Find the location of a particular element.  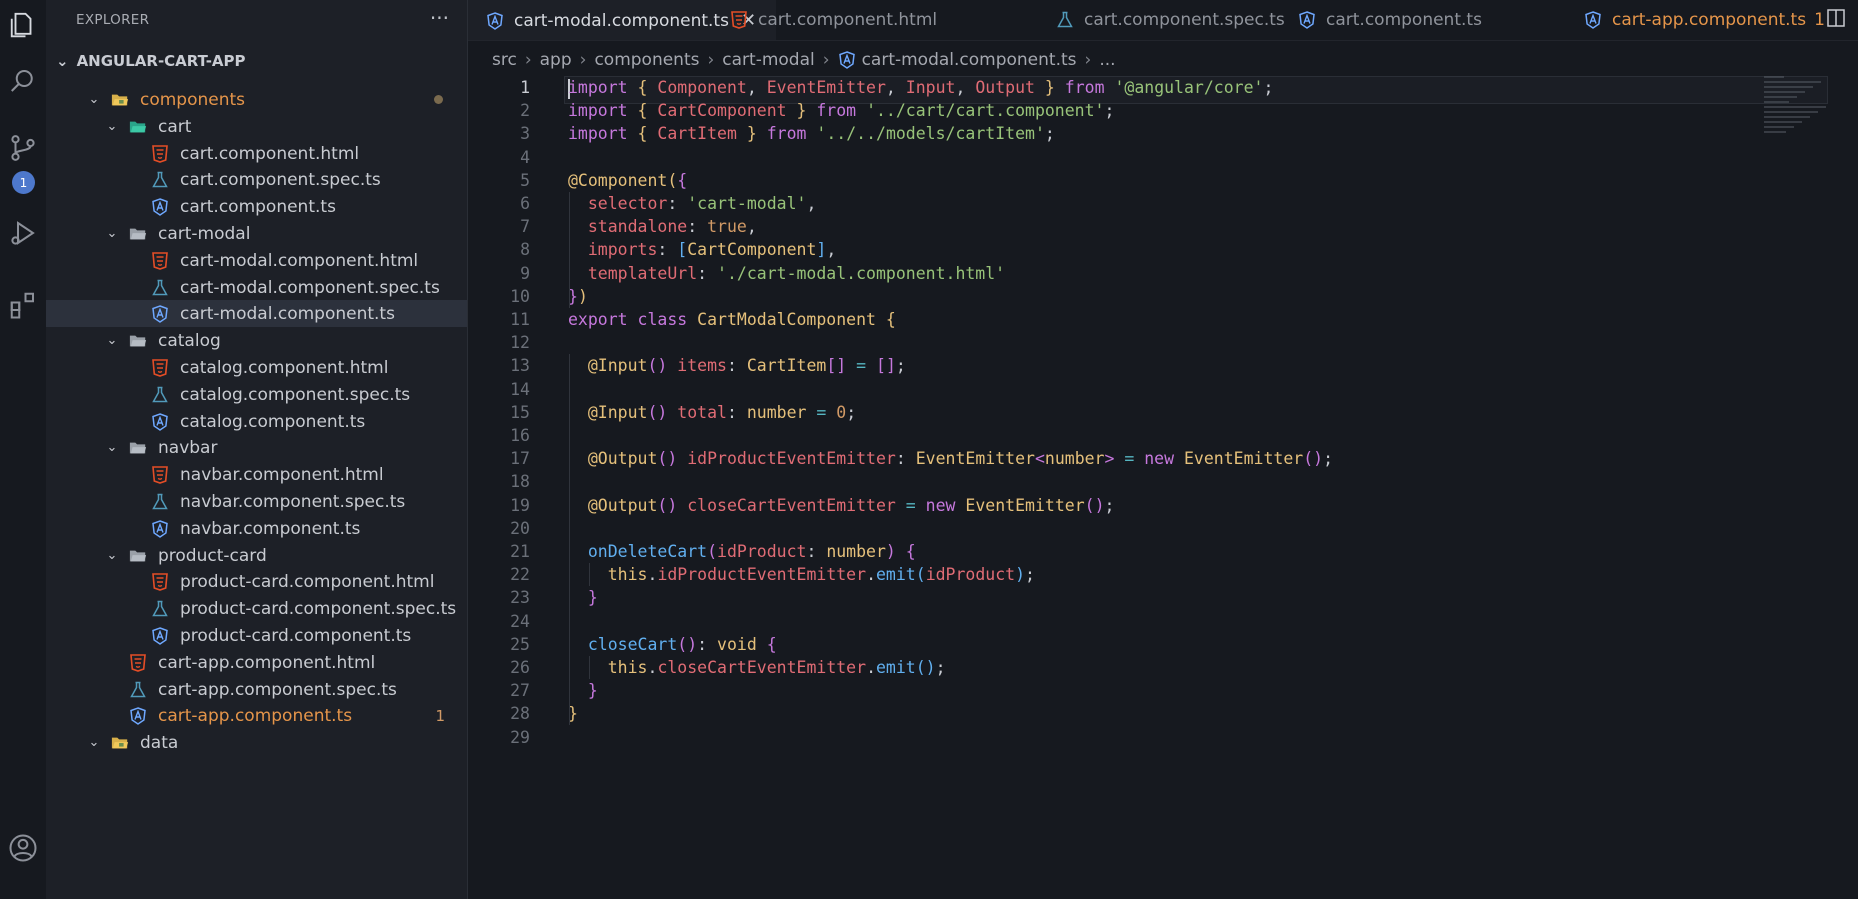

code-line: closeCart(): void { is located at coordinates (672, 644).